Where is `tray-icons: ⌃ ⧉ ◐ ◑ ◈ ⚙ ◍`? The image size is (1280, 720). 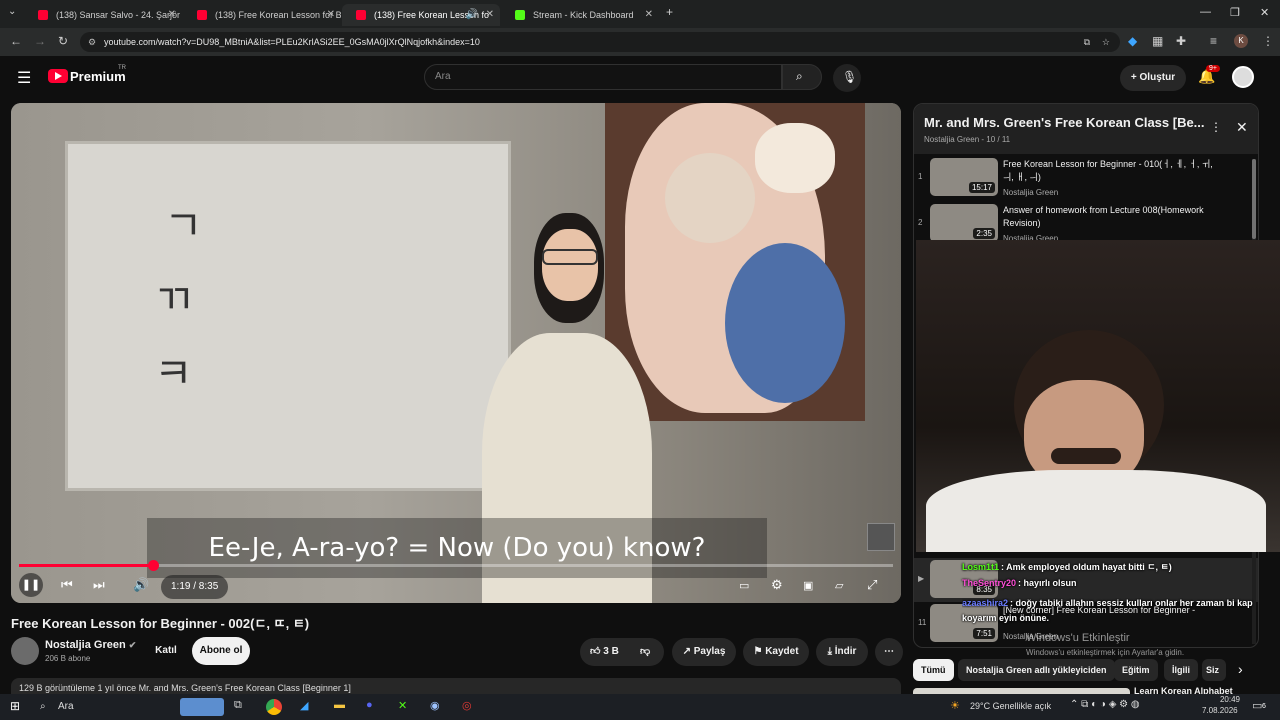 tray-icons: ⌃ ⧉ ◐ ◑ ◈ ⚙ ◍ is located at coordinates (1105, 704).